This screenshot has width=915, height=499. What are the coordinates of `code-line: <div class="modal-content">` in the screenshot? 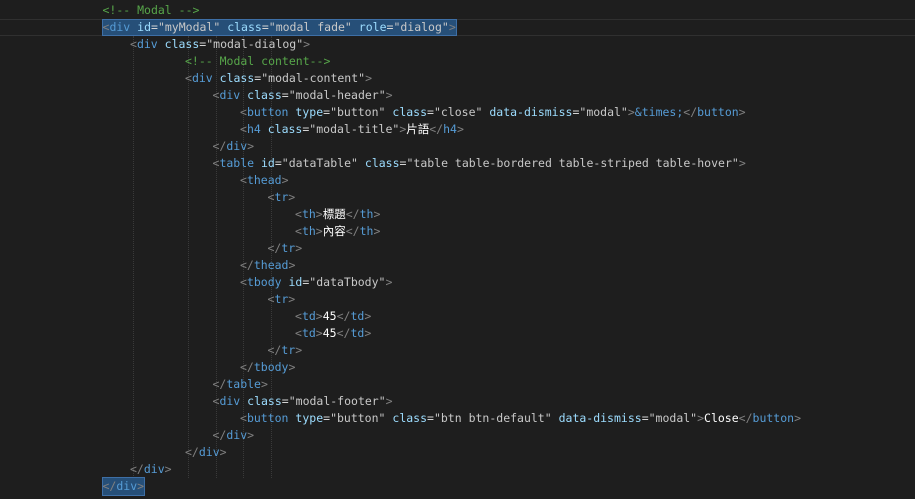 It's located at (457, 78).